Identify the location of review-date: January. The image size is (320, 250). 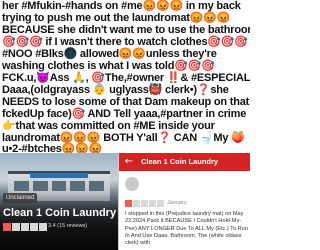
(177, 203).